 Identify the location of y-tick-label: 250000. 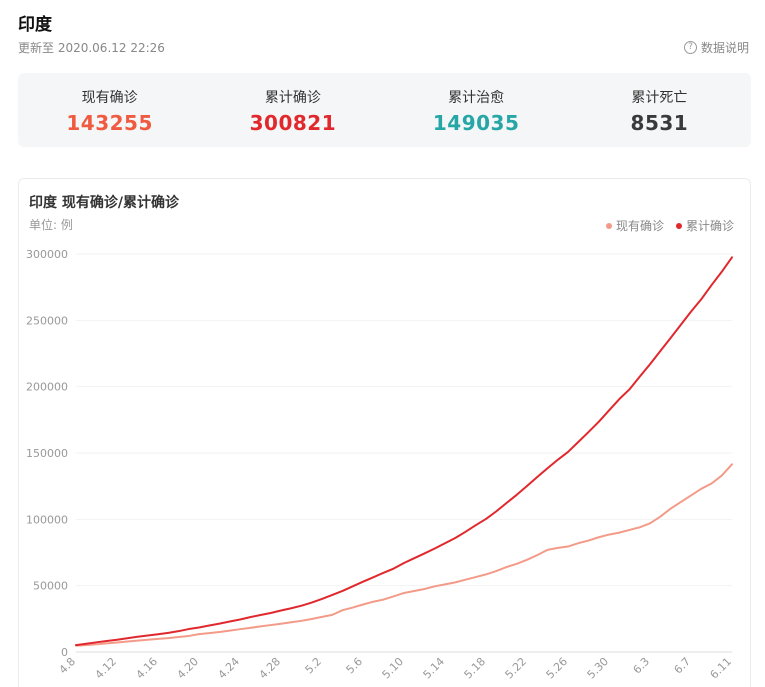
(47, 320).